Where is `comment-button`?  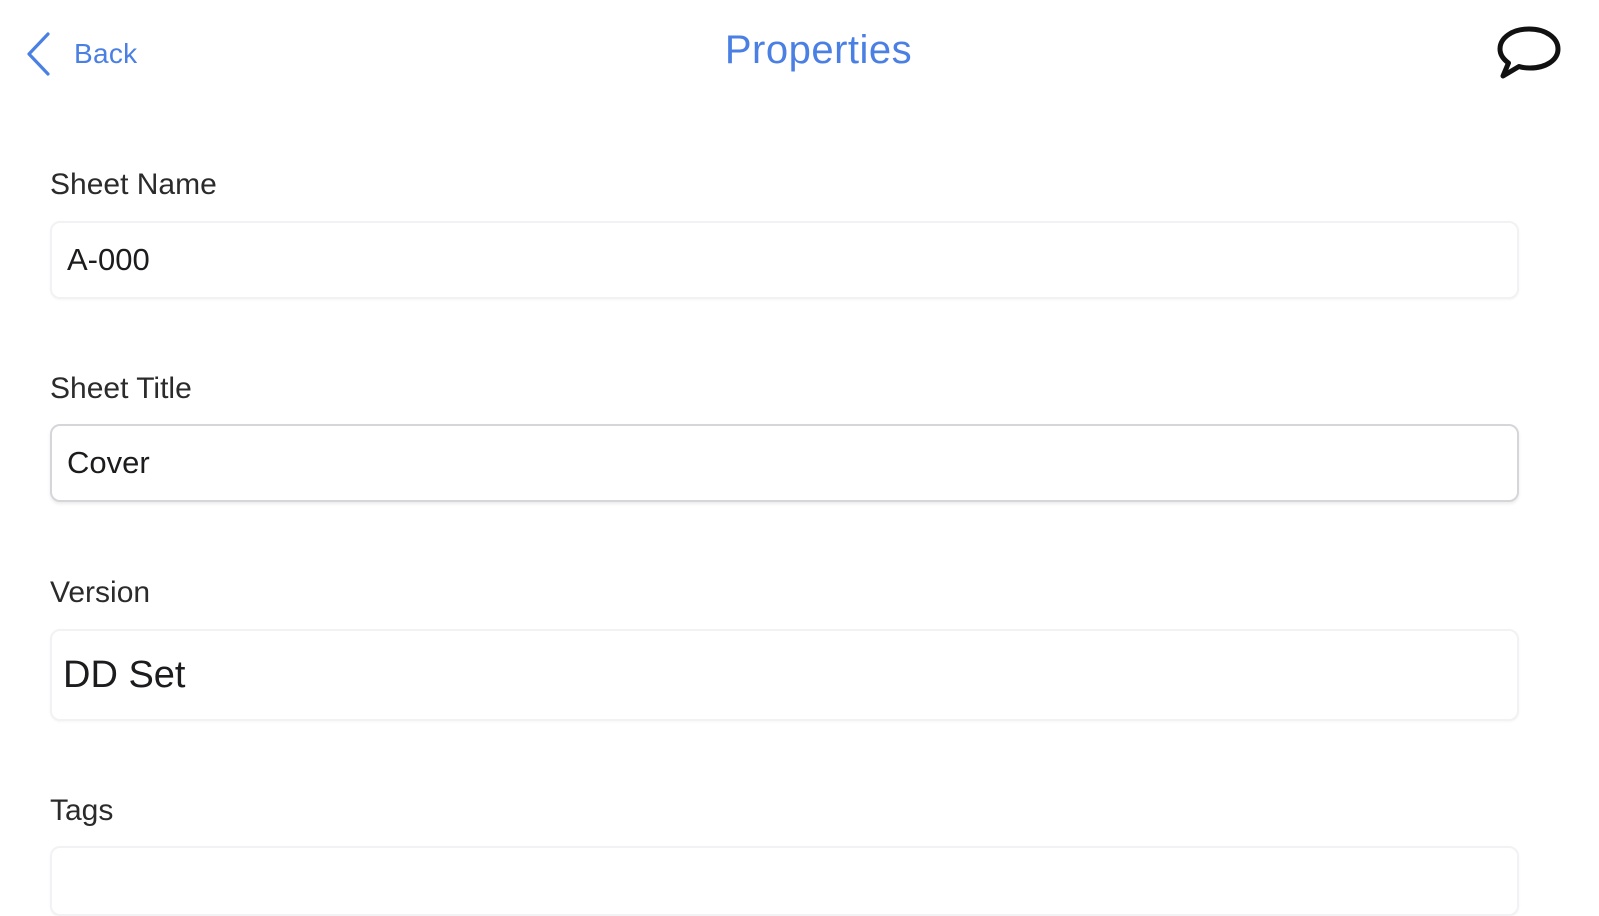
comment-button is located at coordinates (1531, 54).